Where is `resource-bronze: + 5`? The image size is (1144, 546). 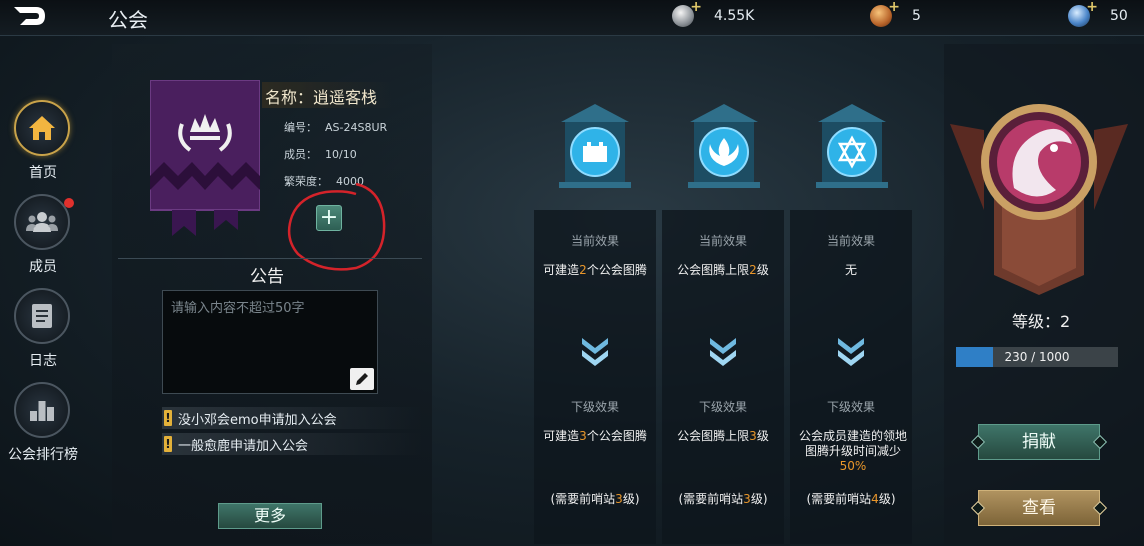 resource-bronze: + 5 is located at coordinates (895, 15).